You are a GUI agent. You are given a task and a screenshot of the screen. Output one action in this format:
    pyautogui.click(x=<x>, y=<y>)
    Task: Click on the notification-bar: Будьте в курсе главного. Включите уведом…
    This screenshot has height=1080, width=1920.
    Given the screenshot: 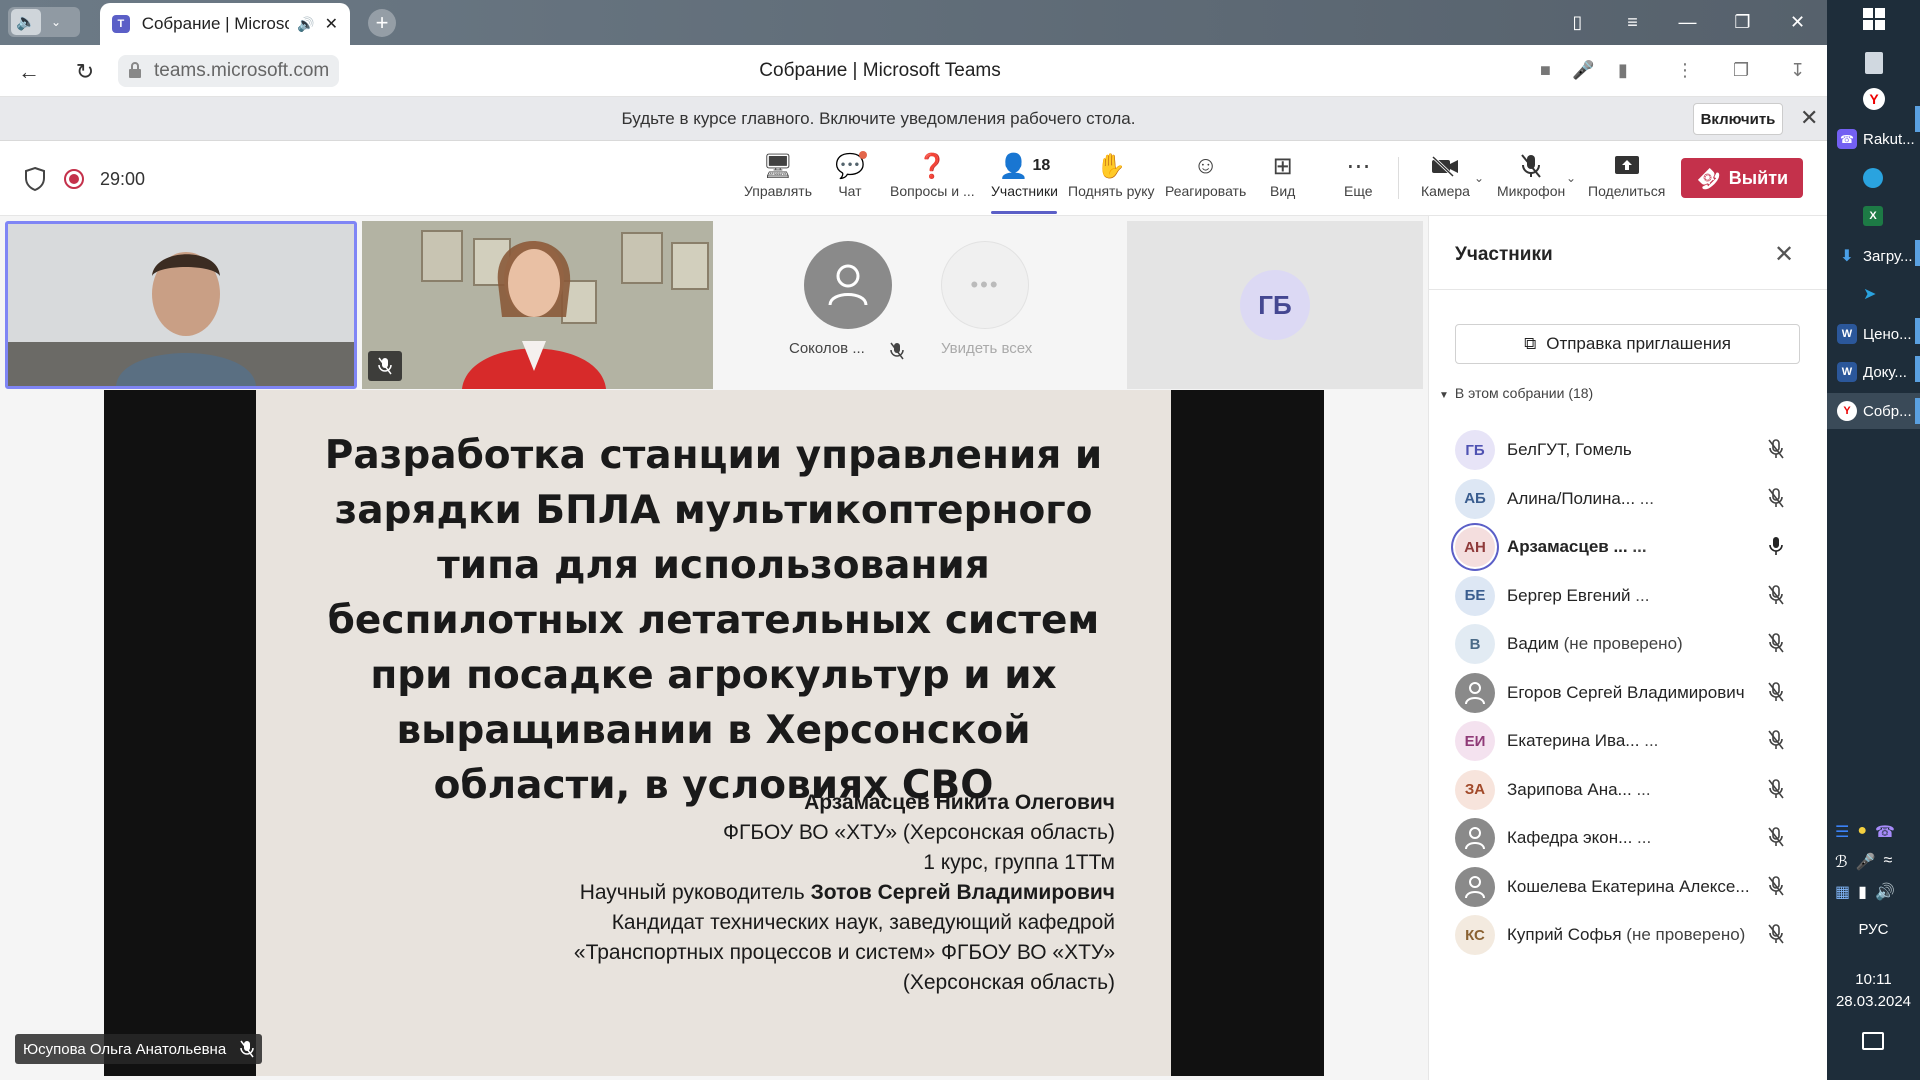 What is the action you would take?
    pyautogui.click(x=913, y=119)
    